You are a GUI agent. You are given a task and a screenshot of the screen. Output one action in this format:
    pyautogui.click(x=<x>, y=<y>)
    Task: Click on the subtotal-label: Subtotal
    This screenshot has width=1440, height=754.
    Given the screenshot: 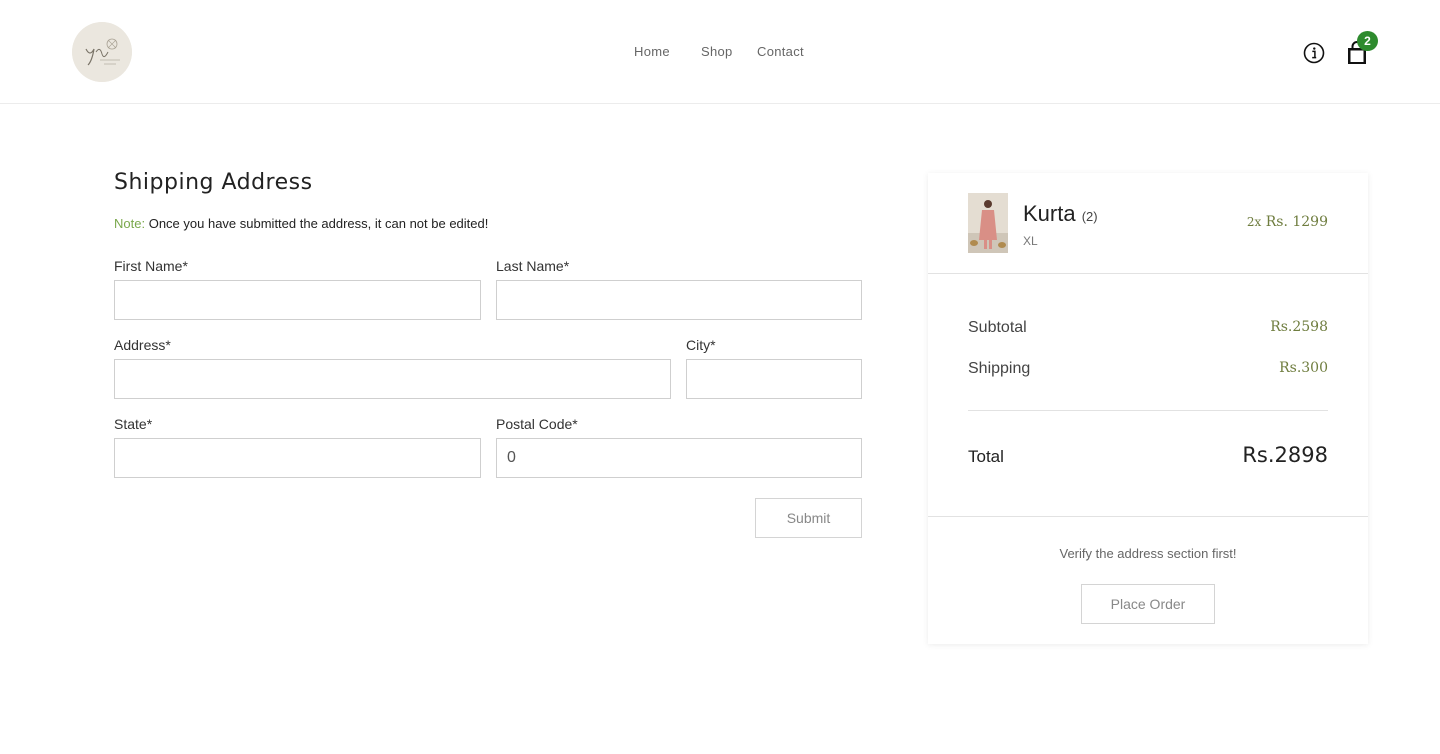 What is the action you would take?
    pyautogui.click(x=997, y=327)
    